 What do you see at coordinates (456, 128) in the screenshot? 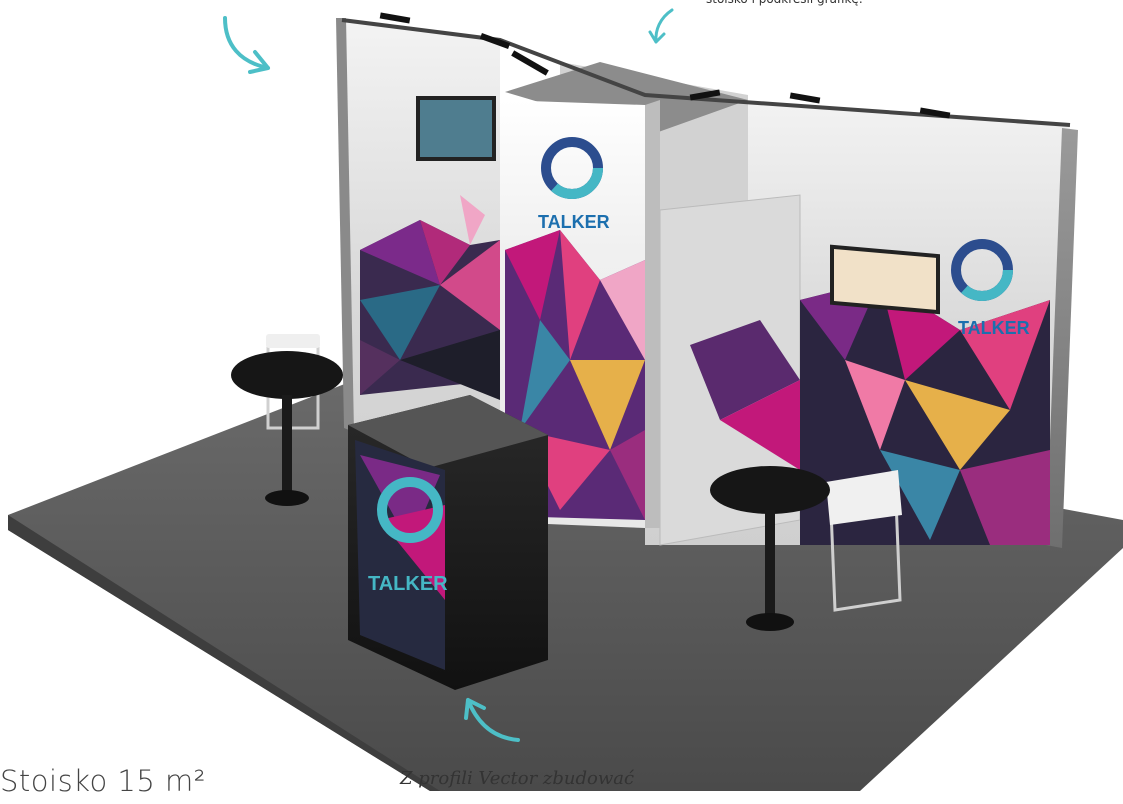
I see `left-screen-image` at bounding box center [456, 128].